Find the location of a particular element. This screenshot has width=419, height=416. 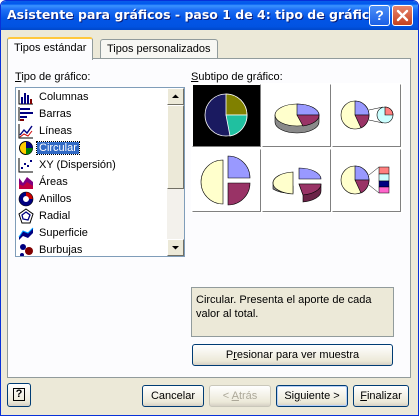

list-item-label: Anillos is located at coordinates (55, 198).